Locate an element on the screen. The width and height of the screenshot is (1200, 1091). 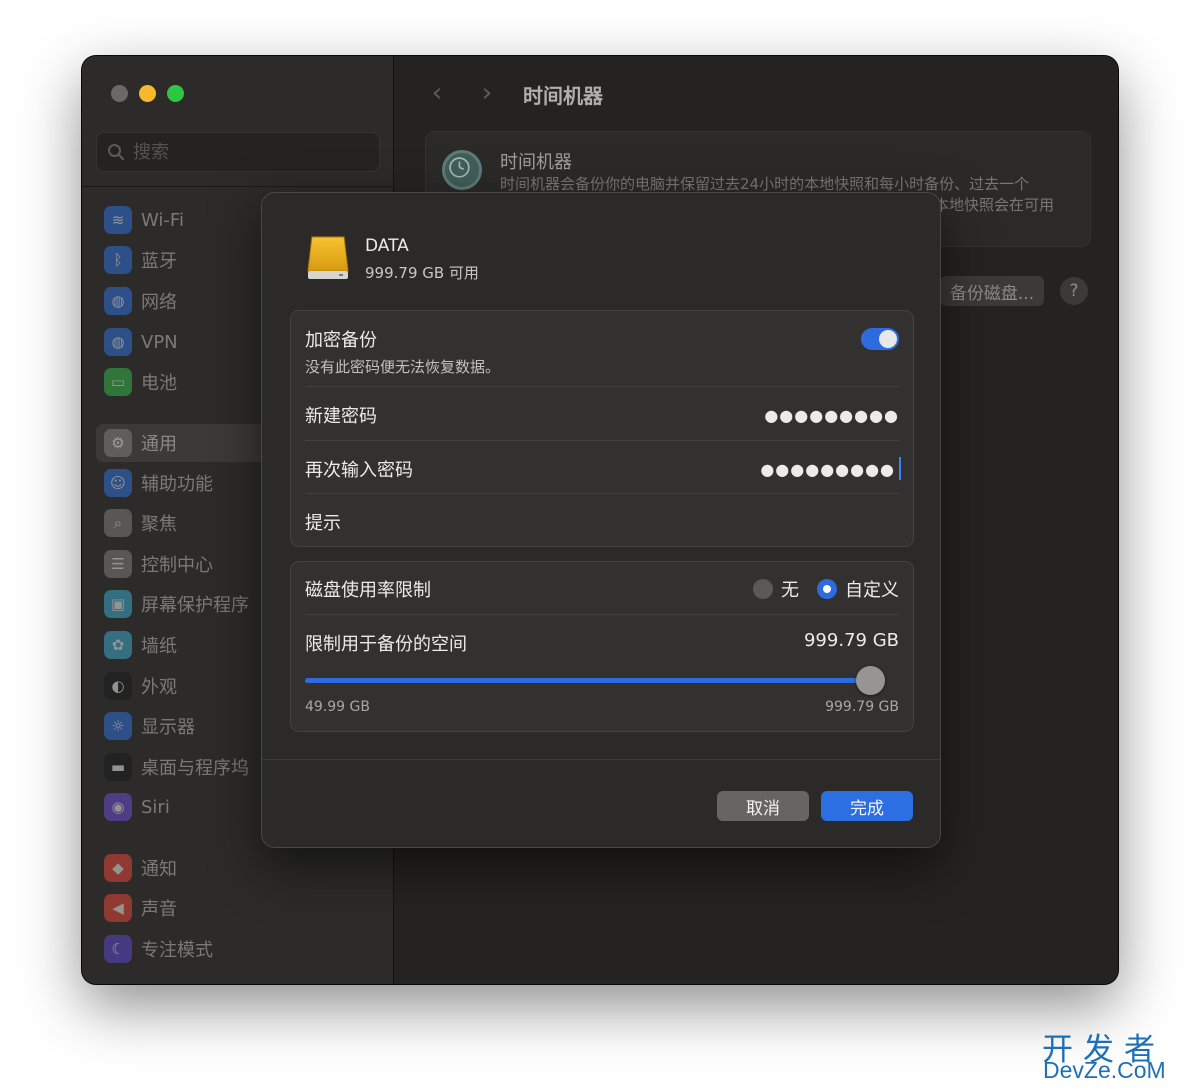
sidebar-item: ◀ 声音 is located at coordinates (238, 908).